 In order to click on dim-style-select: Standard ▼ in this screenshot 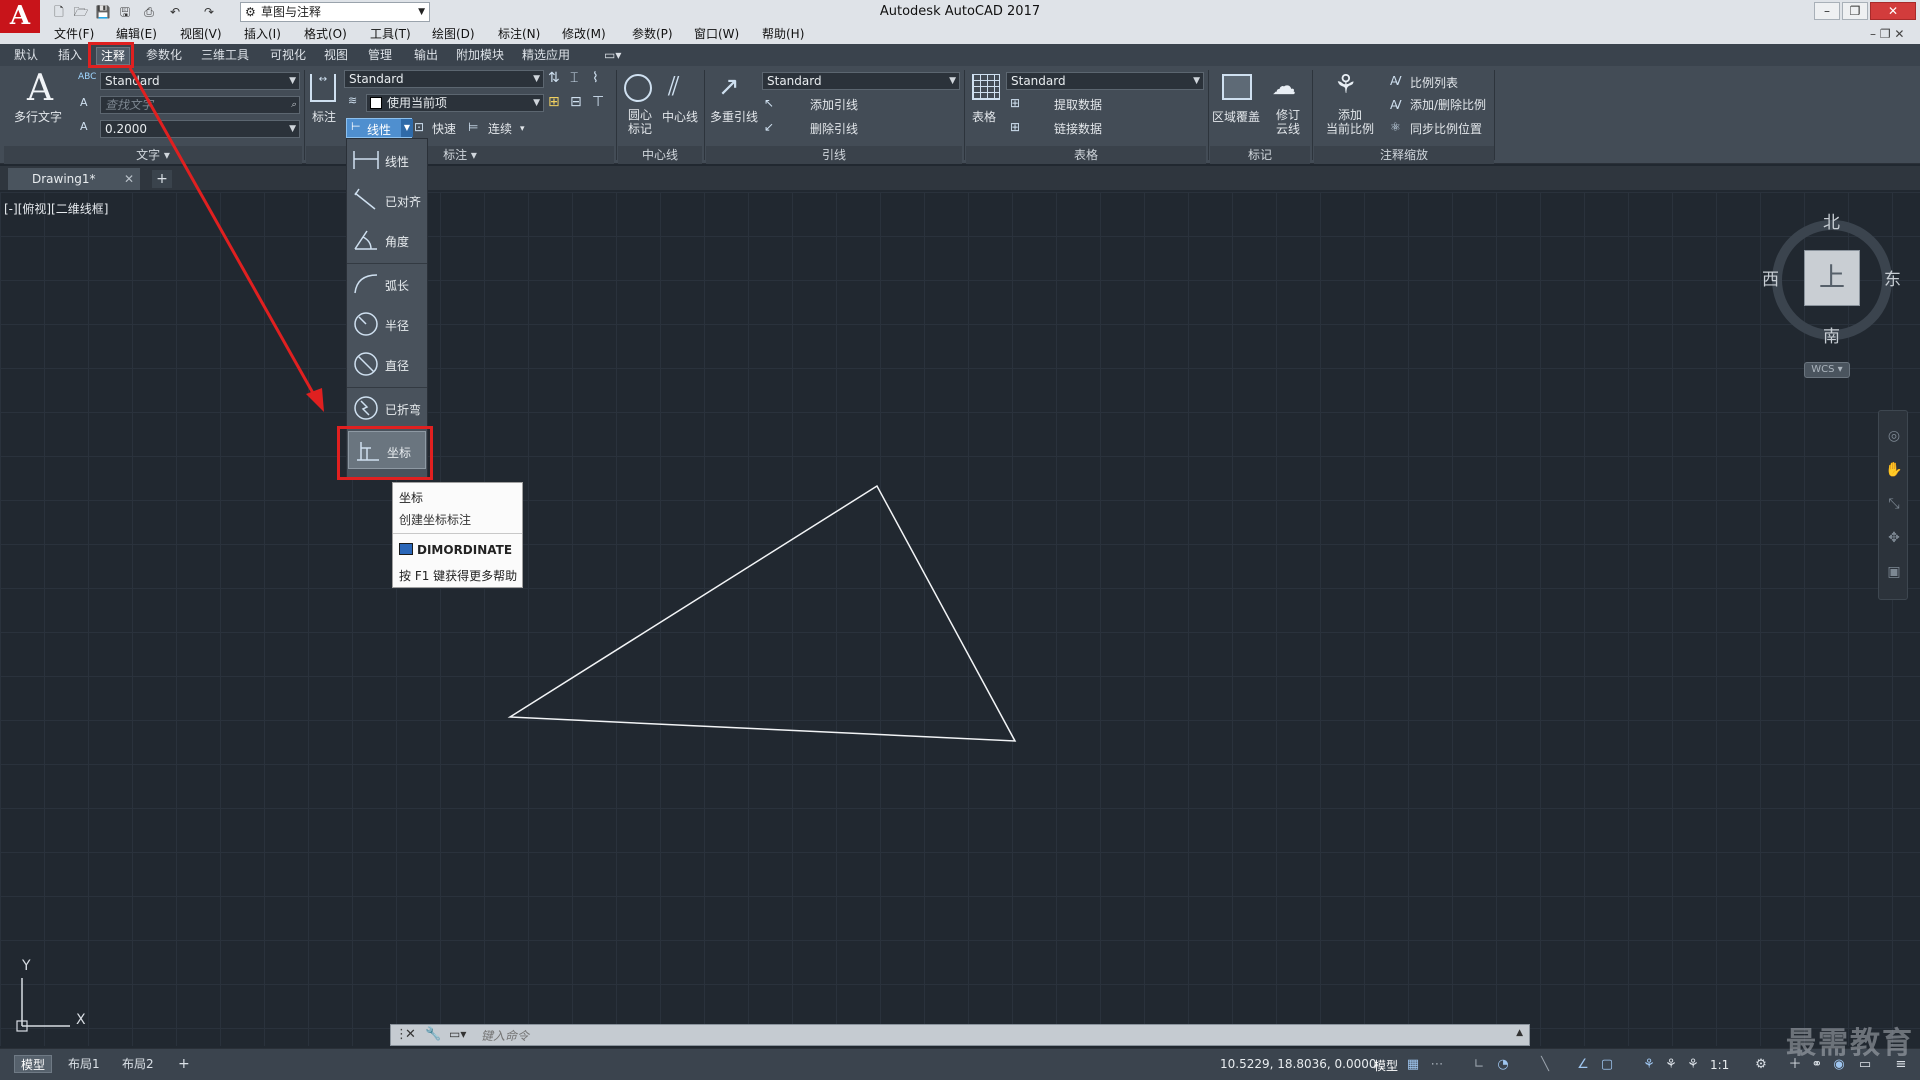, I will do `click(444, 79)`.